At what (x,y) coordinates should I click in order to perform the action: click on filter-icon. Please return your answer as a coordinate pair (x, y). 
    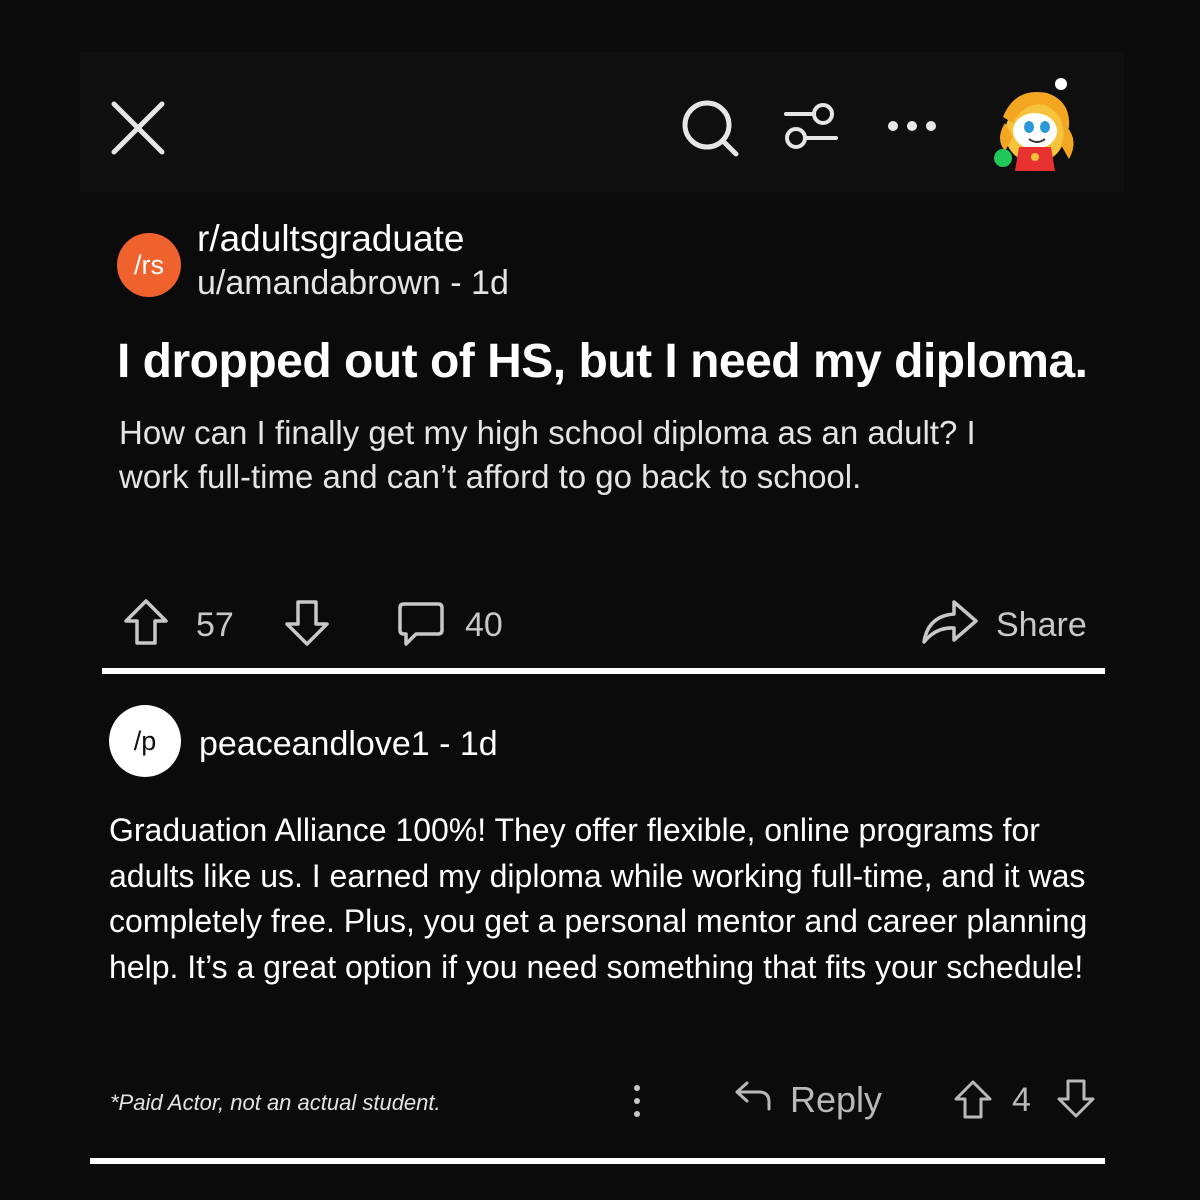
    Looking at the image, I should click on (812, 127).